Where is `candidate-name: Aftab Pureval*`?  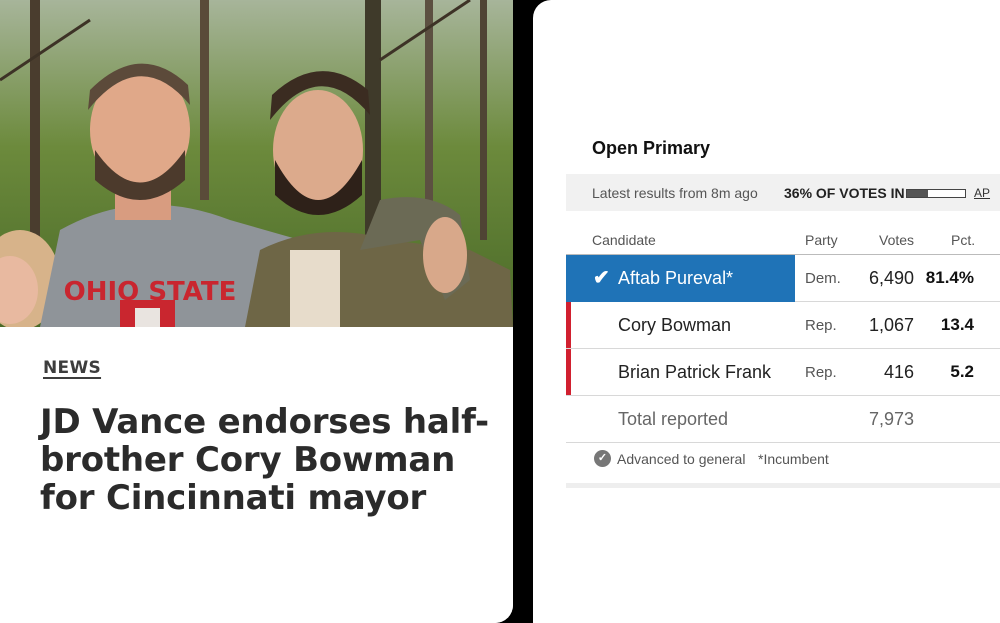
candidate-name: Aftab Pureval* is located at coordinates (676, 278).